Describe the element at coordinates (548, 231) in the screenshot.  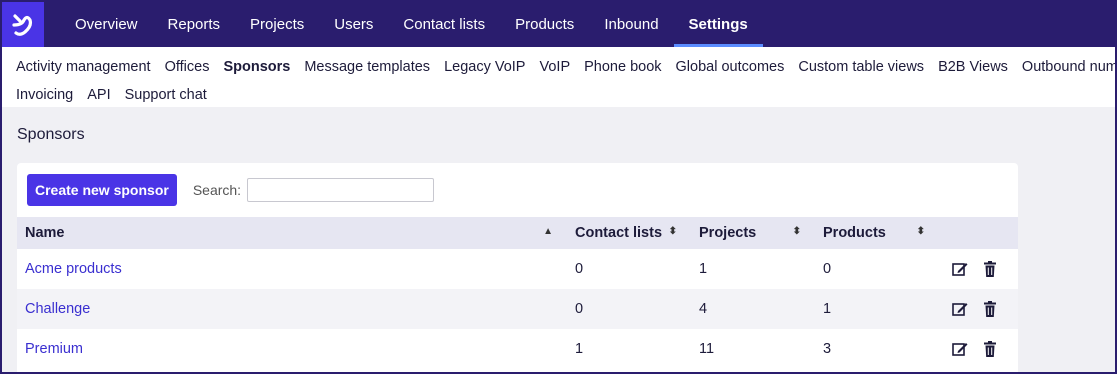
I see `sort-asc-icon: ▲` at that location.